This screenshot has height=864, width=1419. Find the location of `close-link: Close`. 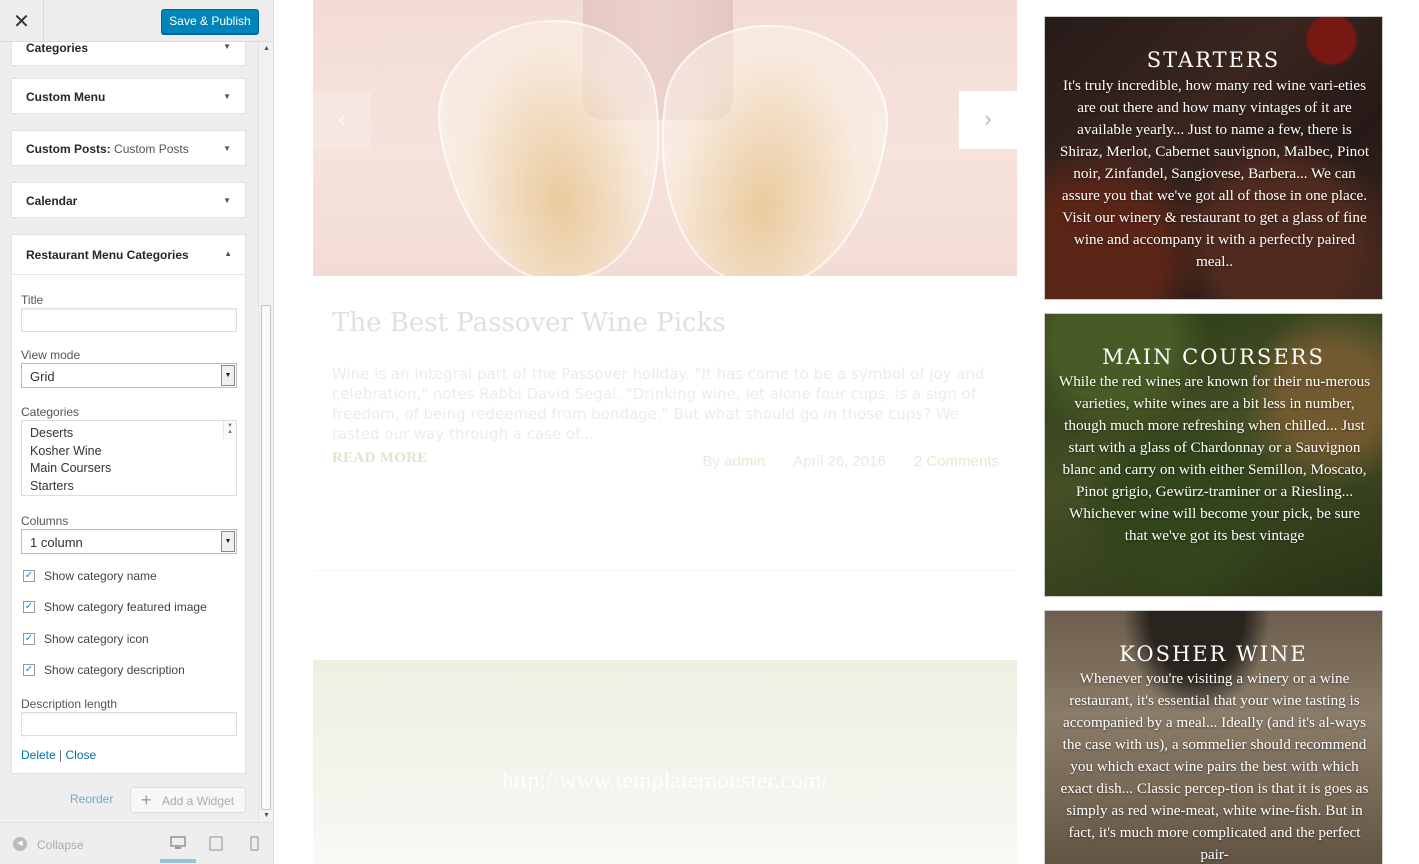

close-link: Close is located at coordinates (81, 755).